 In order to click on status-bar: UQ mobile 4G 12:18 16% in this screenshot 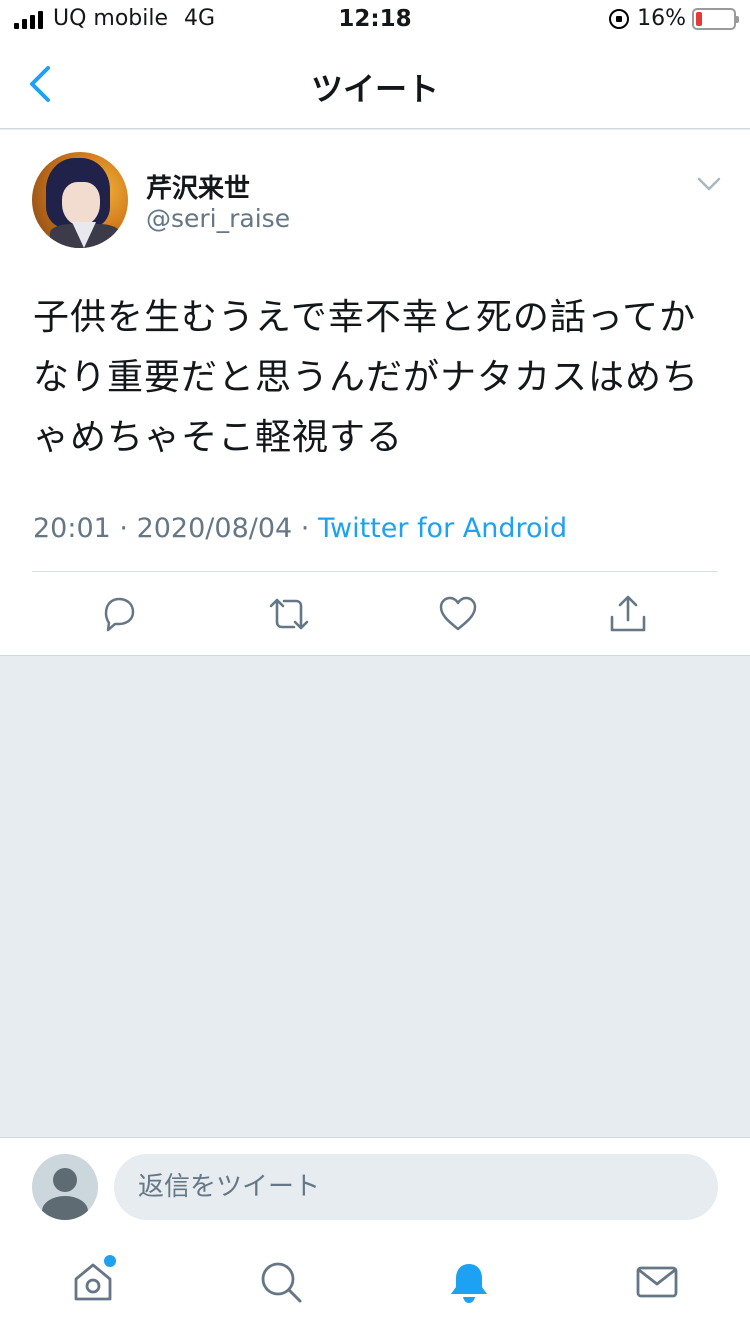, I will do `click(375, 20)`.